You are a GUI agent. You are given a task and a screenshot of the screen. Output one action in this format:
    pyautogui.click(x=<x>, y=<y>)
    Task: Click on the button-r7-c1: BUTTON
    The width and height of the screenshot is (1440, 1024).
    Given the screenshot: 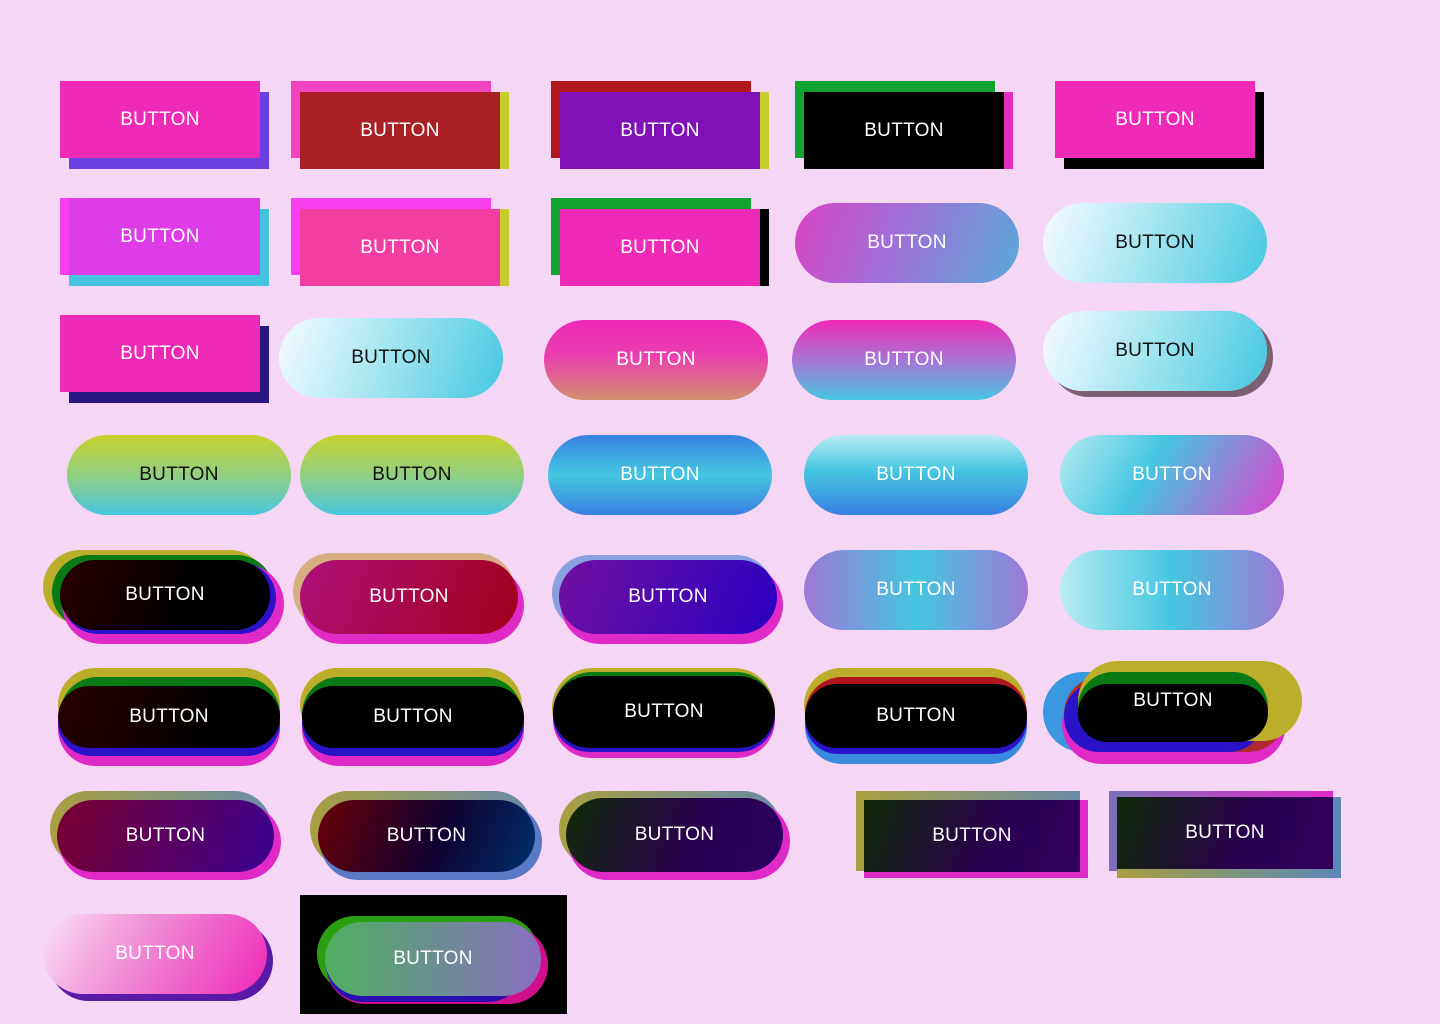 What is the action you would take?
    pyautogui.click(x=165, y=836)
    